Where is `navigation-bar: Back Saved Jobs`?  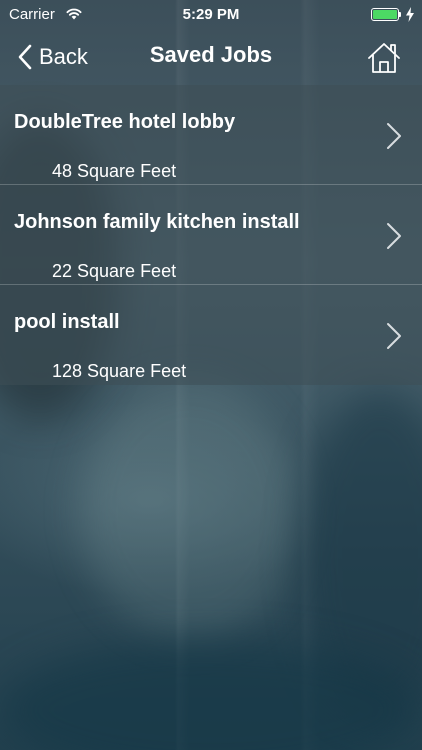
navigation-bar: Back Saved Jobs is located at coordinates (211, 57).